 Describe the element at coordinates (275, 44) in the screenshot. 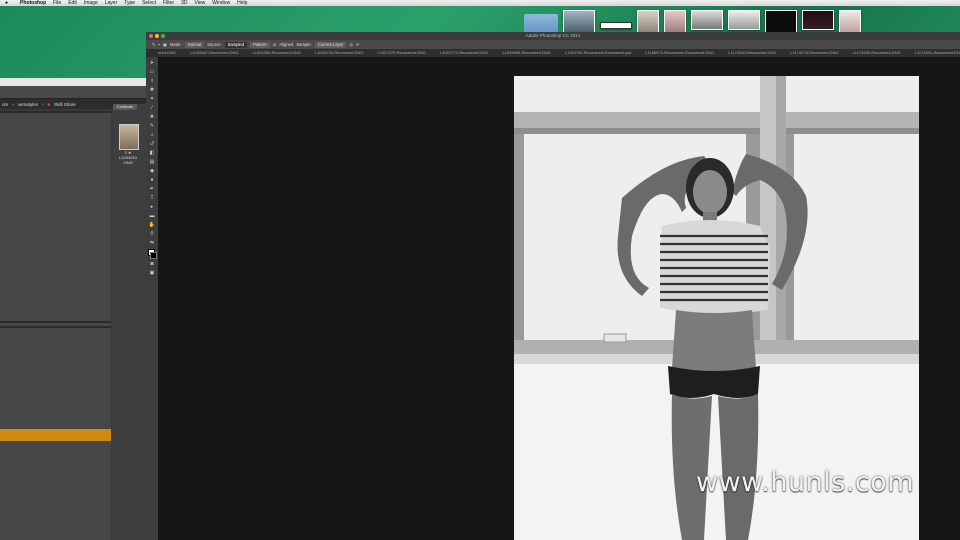

I see `aligned-checkbox: ☑` at that location.